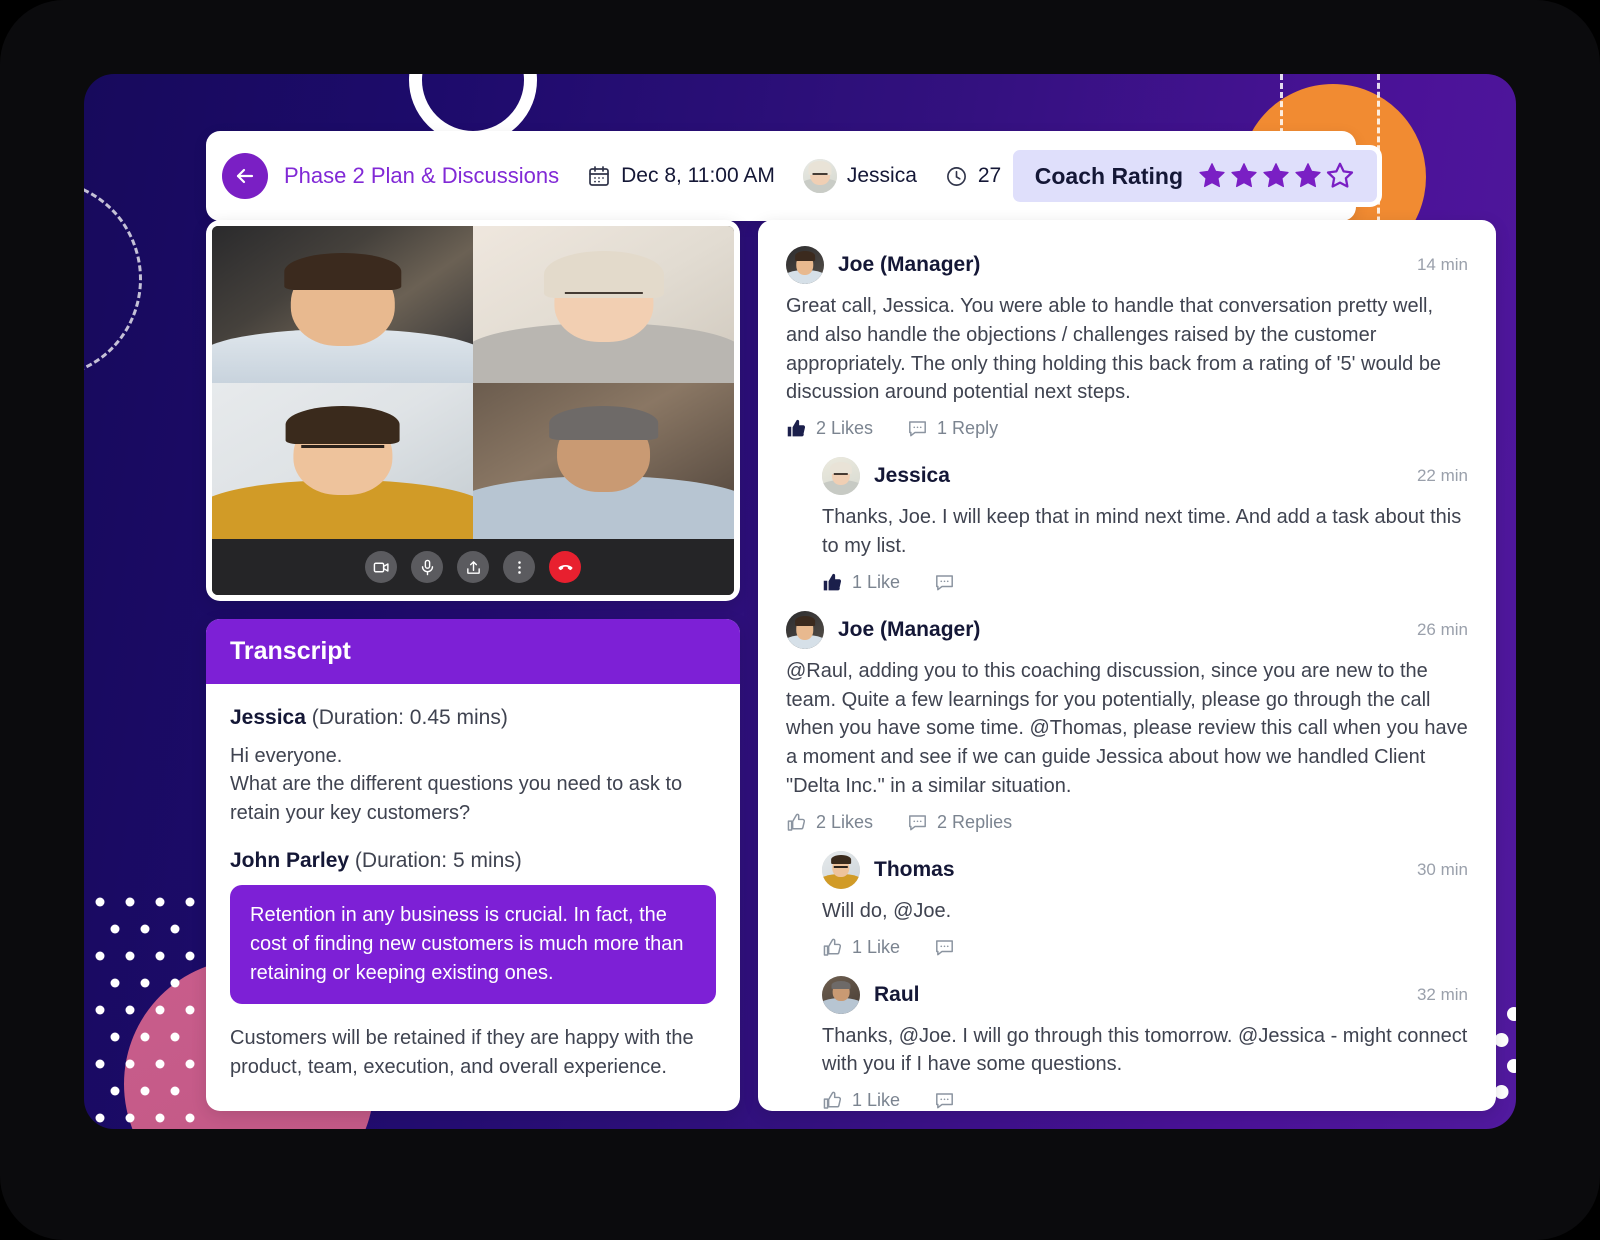  I want to click on video-control-bar, so click(473, 567).